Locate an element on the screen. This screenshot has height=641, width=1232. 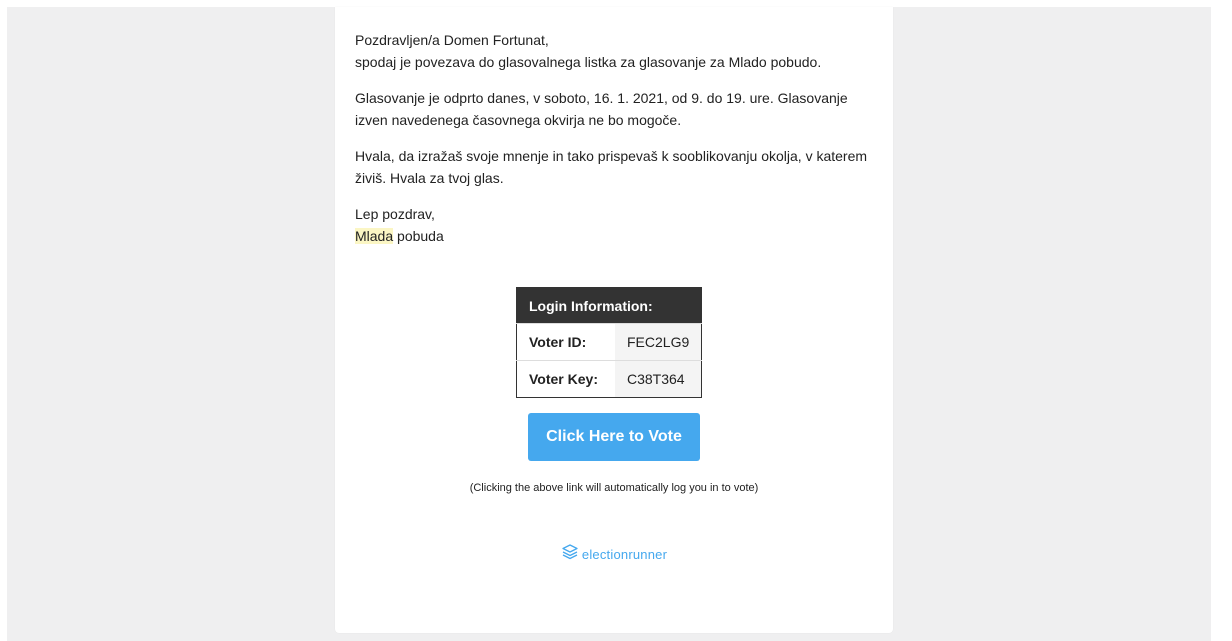
electionrunner-logo: electionrunner is located at coordinates (614, 554).